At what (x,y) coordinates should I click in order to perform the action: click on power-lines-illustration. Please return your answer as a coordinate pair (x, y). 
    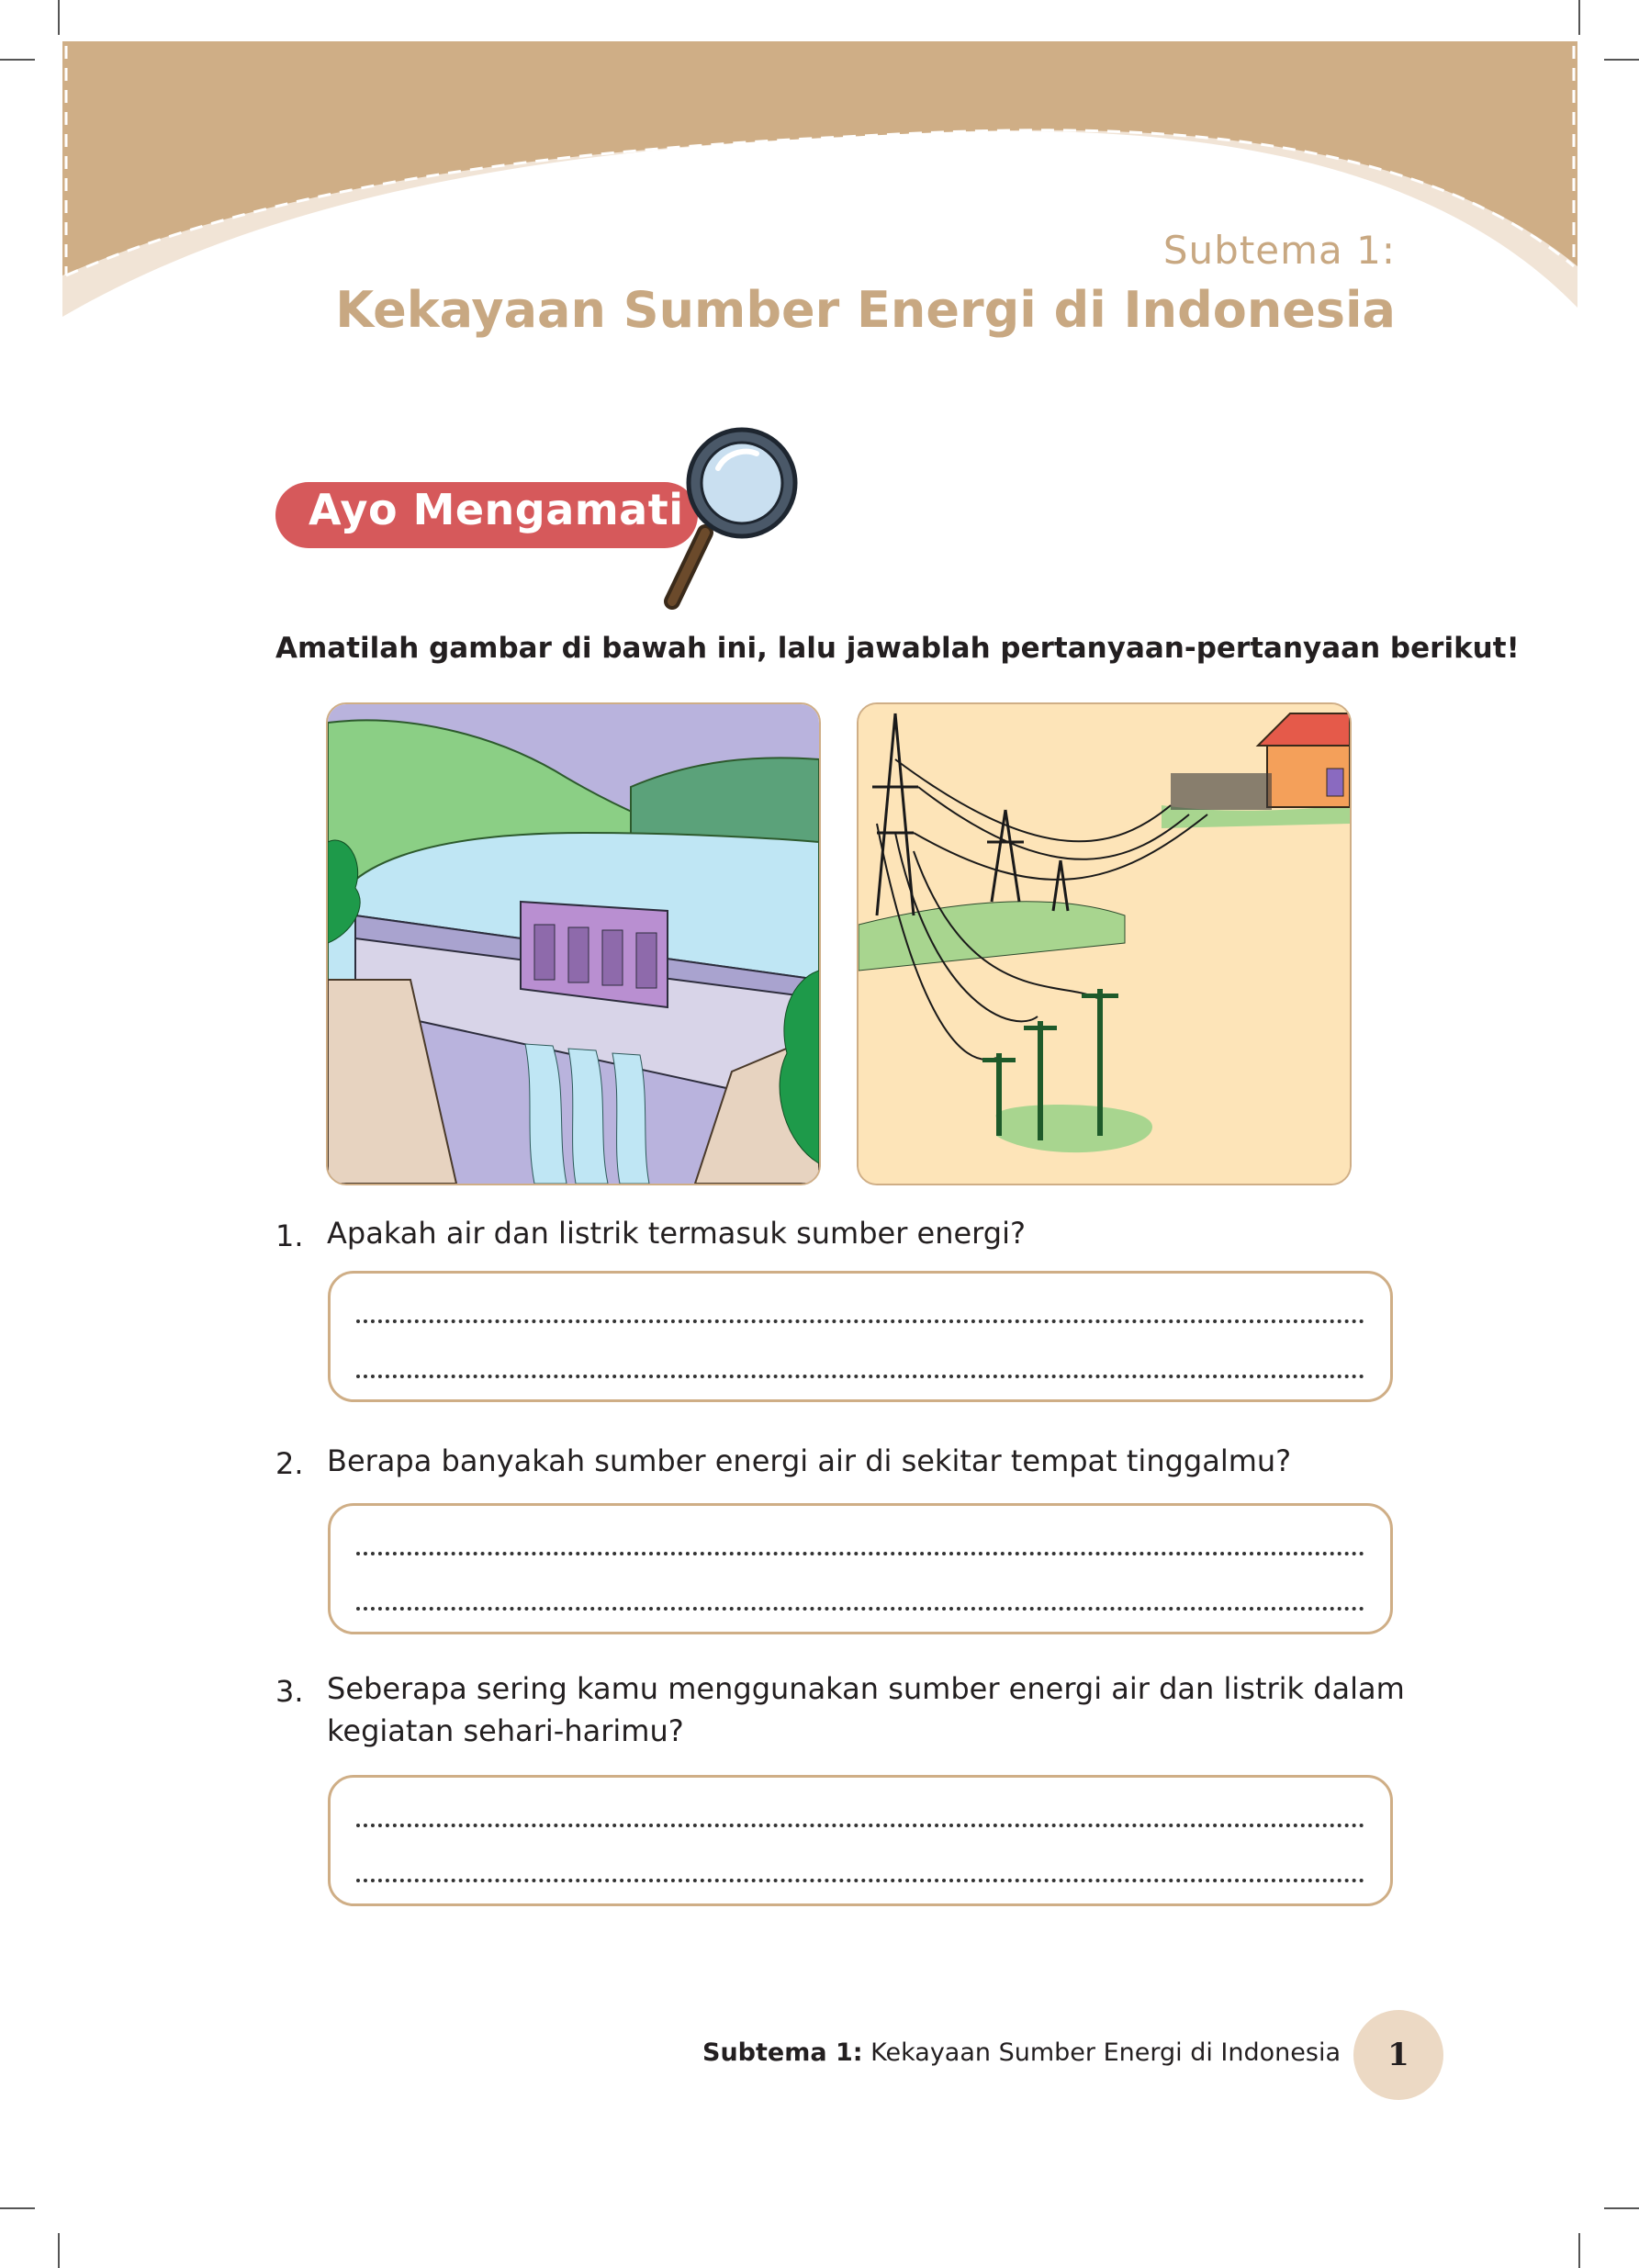
    Looking at the image, I should click on (1104, 943).